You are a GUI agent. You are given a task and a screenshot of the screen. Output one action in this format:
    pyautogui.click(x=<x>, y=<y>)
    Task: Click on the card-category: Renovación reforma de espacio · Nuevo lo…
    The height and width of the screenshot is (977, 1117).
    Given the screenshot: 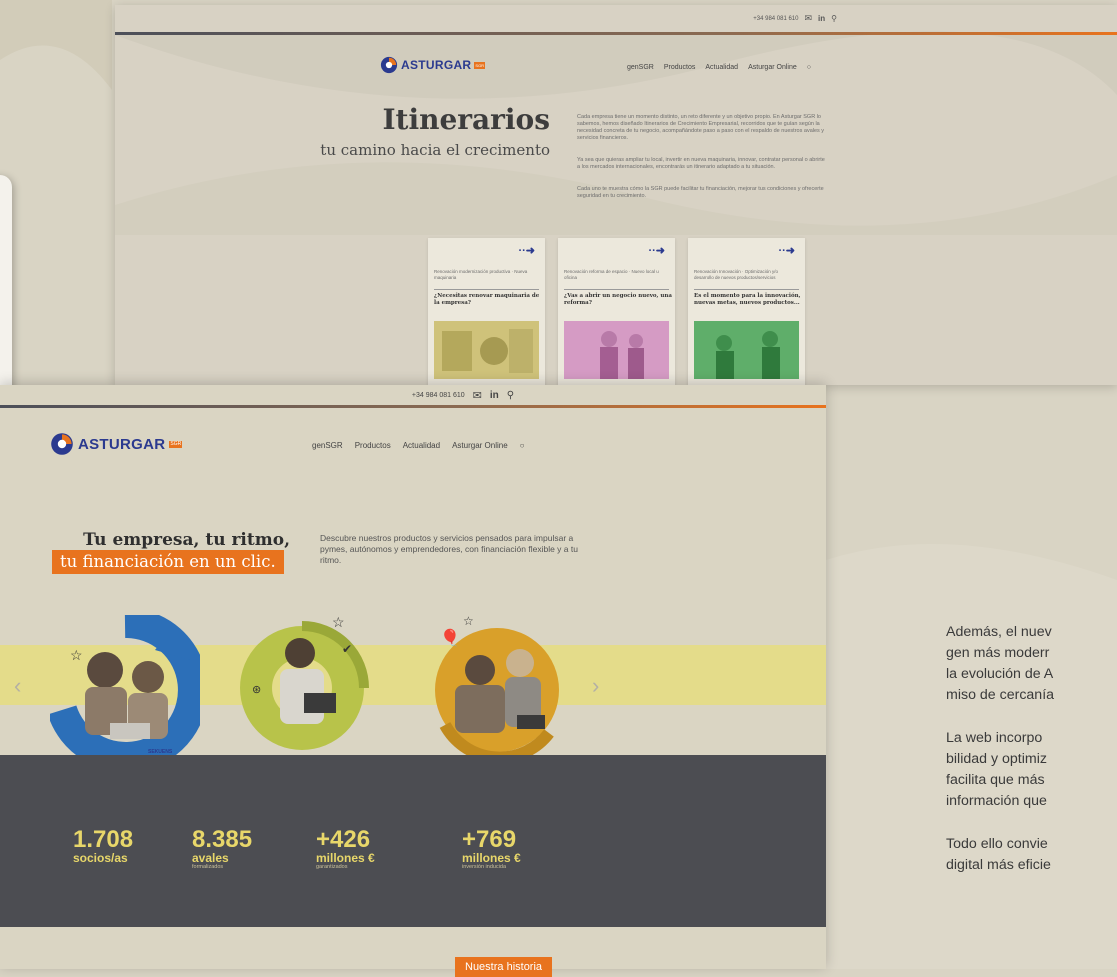 What is the action you would take?
    pyautogui.click(x=611, y=274)
    